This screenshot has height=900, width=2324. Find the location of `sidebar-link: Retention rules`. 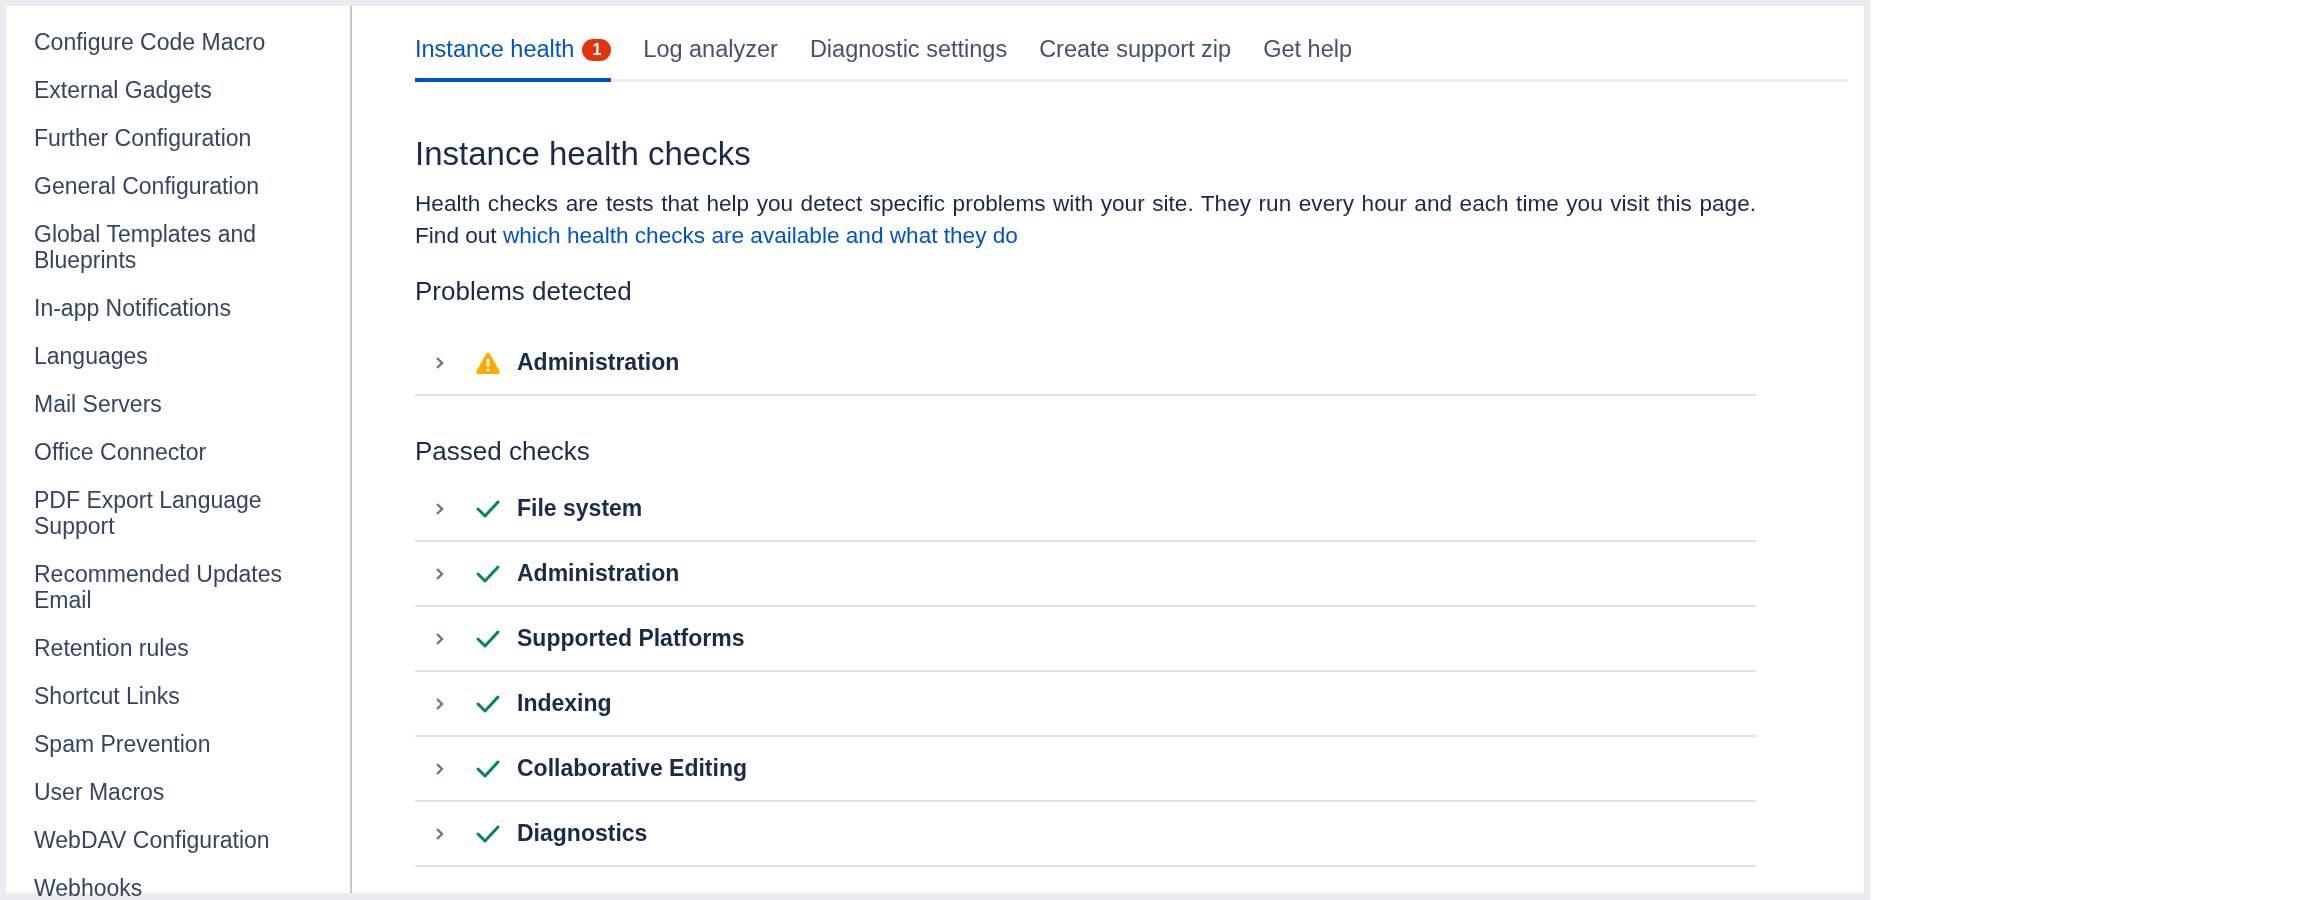

sidebar-link: Retention rules is located at coordinates (184, 648).